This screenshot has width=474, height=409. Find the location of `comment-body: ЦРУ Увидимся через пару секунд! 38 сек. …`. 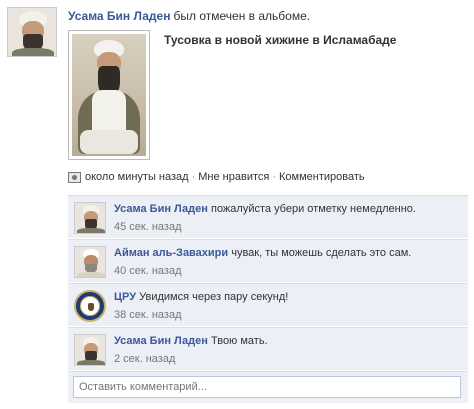

comment-body: ЦРУ Увидимся через пару секунд! 38 сек. … is located at coordinates (288, 306).